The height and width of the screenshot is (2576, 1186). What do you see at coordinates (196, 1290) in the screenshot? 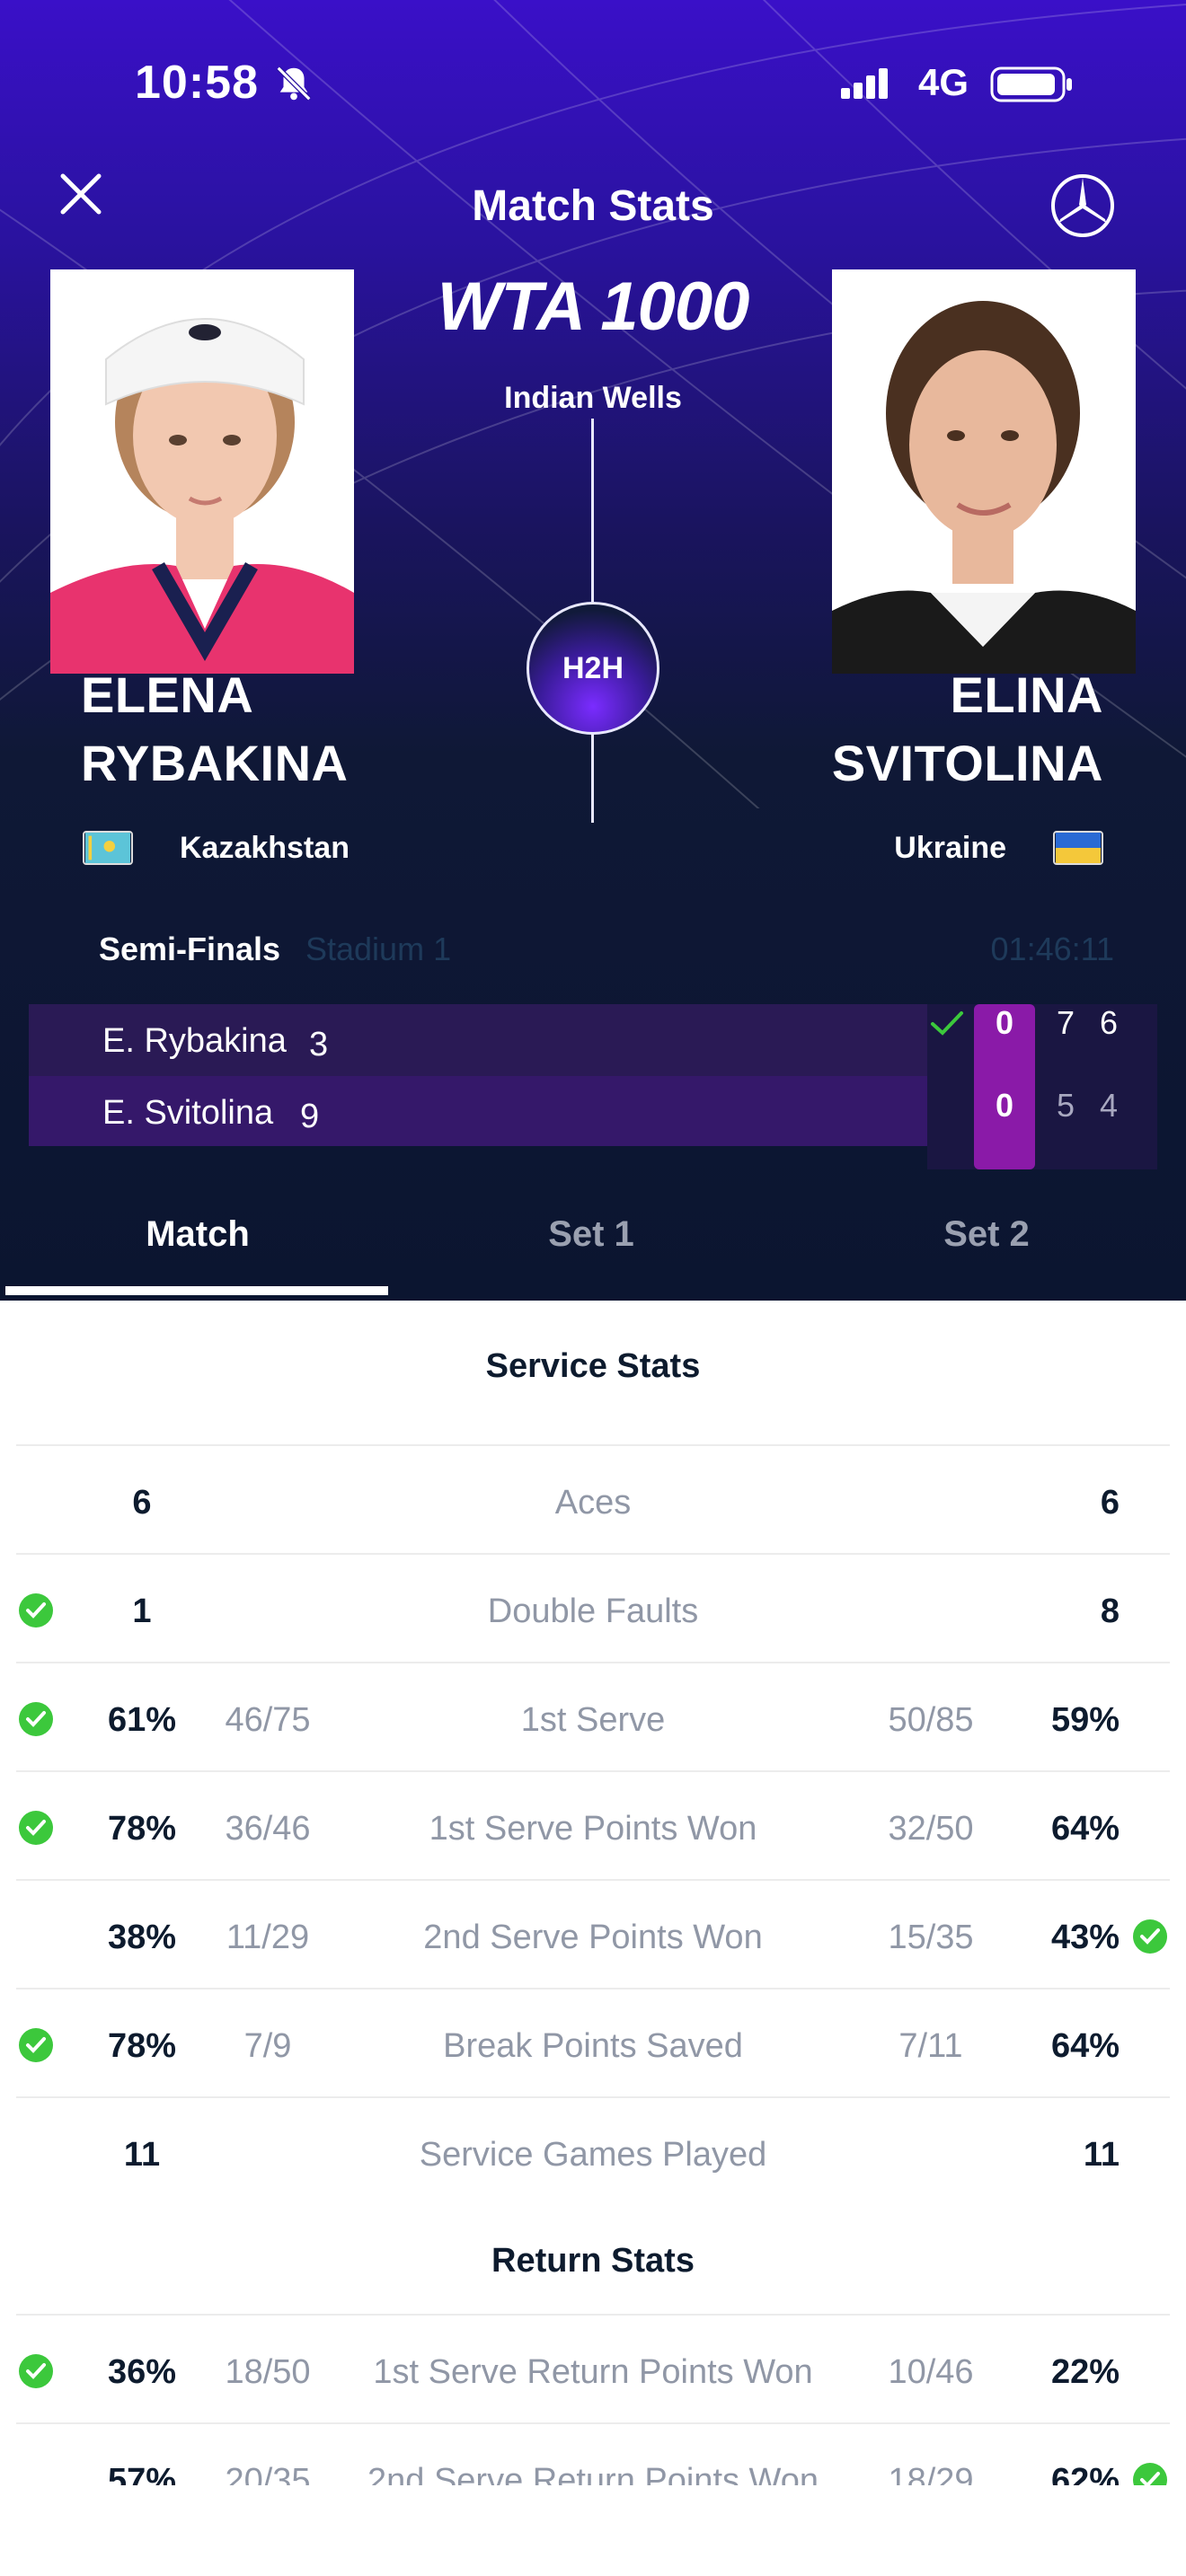
I see `active-tab-indicator` at bounding box center [196, 1290].